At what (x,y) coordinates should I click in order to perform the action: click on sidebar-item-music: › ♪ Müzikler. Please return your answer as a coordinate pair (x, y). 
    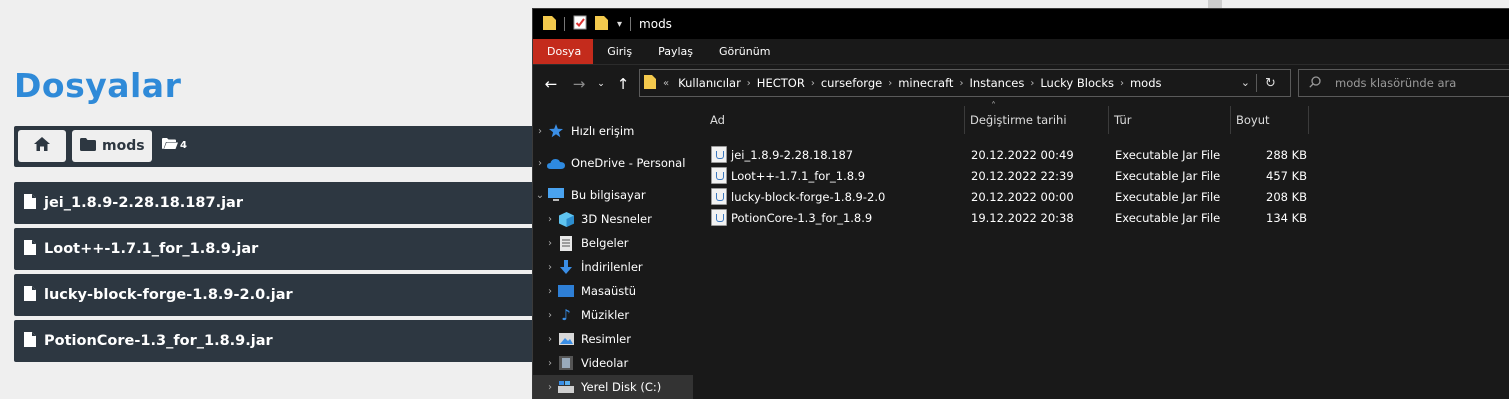
    Looking at the image, I should click on (613, 315).